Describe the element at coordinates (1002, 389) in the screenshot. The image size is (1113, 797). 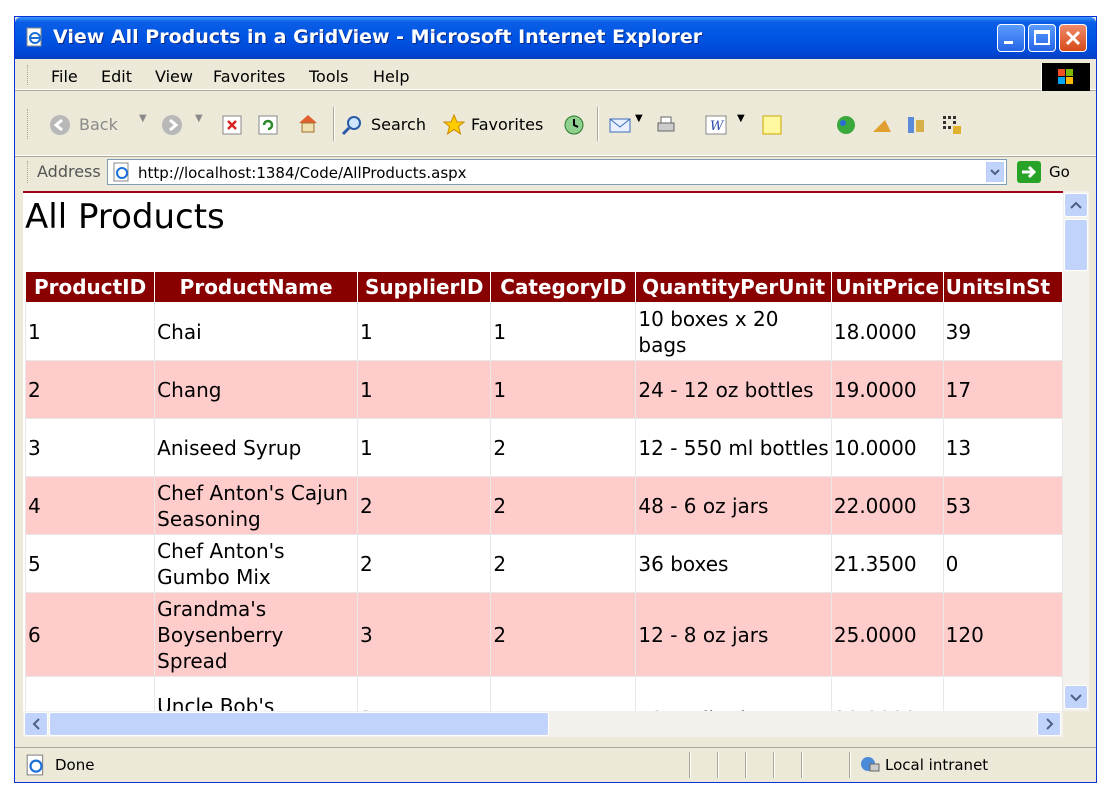
I see `table-cell: 17` at that location.